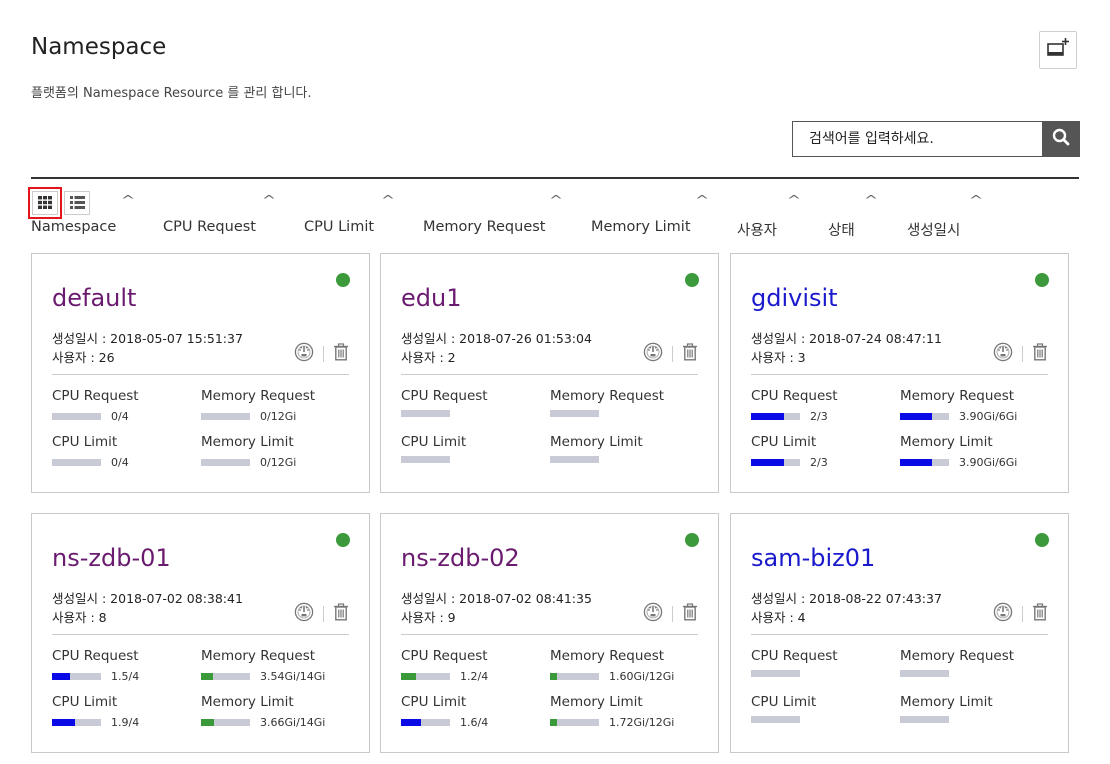 This screenshot has width=1110, height=764. I want to click on namespace-name: edu1, so click(431, 298).